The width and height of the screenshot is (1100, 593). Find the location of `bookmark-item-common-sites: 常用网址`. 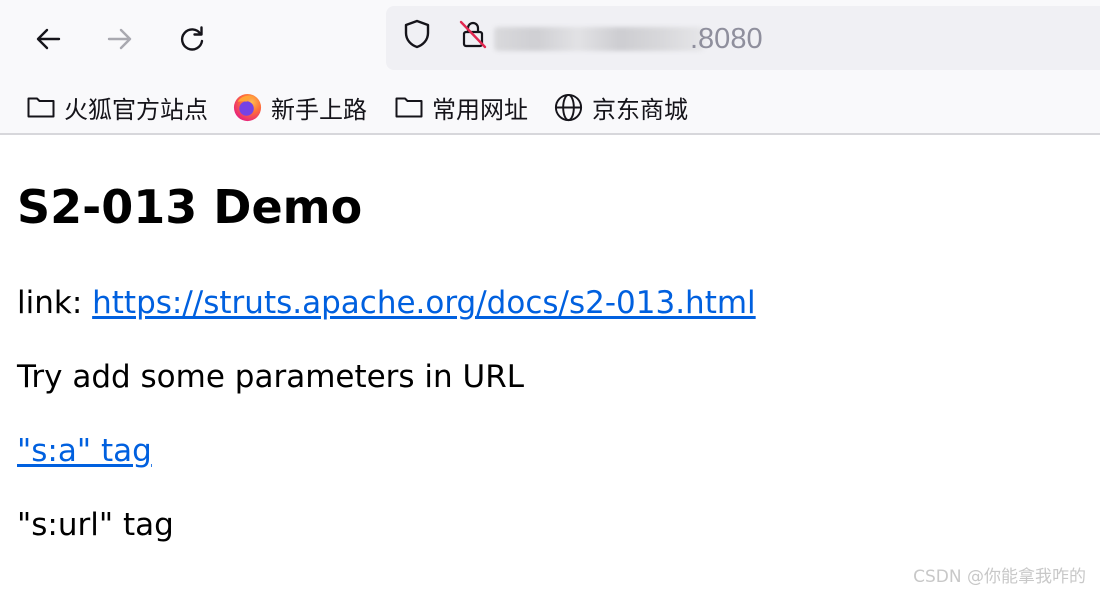

bookmark-item-common-sites: 常用网址 is located at coordinates (461, 107).